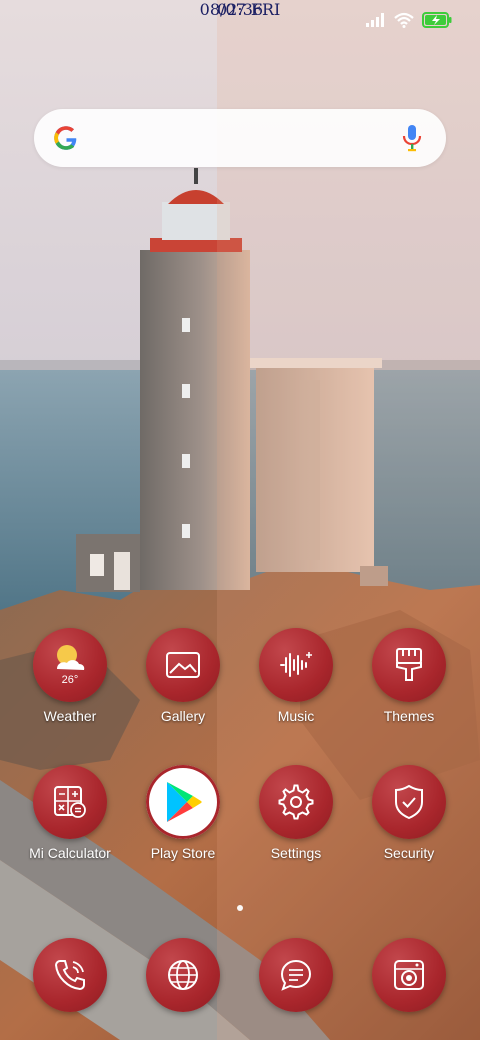 The image size is (480, 1040). What do you see at coordinates (409, 716) in the screenshot?
I see `app-label: Themes` at bounding box center [409, 716].